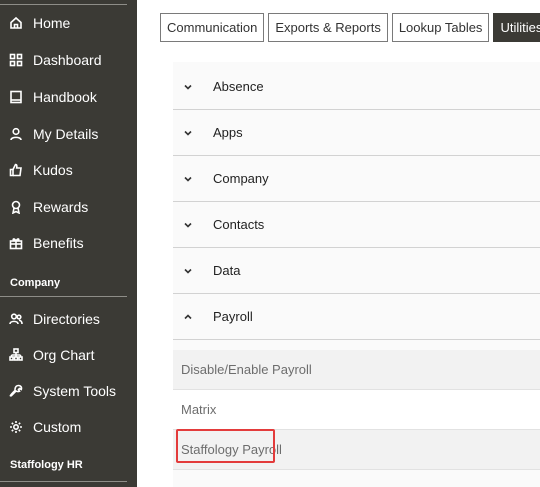  What do you see at coordinates (16, 355) in the screenshot?
I see `org-chart-icon` at bounding box center [16, 355].